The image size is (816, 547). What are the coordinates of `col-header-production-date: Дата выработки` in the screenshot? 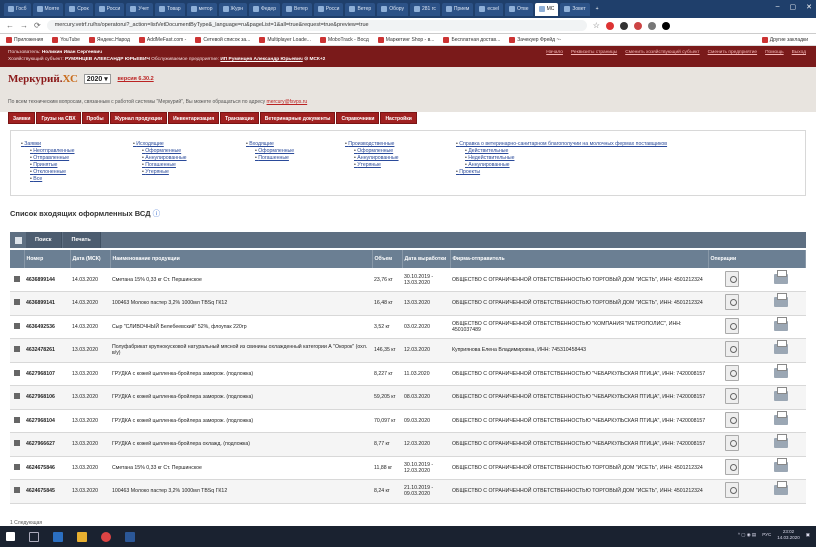 It's located at (426, 259).